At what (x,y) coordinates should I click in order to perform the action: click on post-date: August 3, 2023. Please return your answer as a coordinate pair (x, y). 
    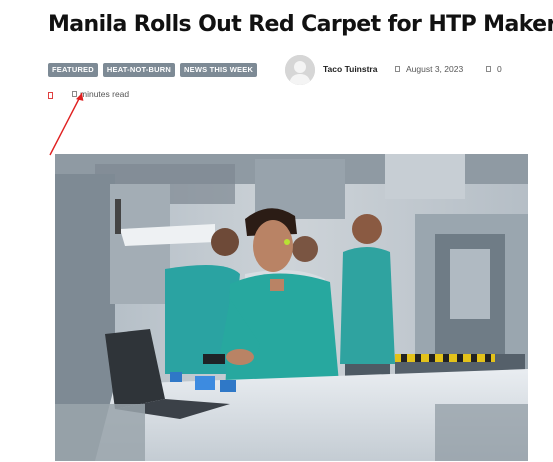
    Looking at the image, I should click on (429, 69).